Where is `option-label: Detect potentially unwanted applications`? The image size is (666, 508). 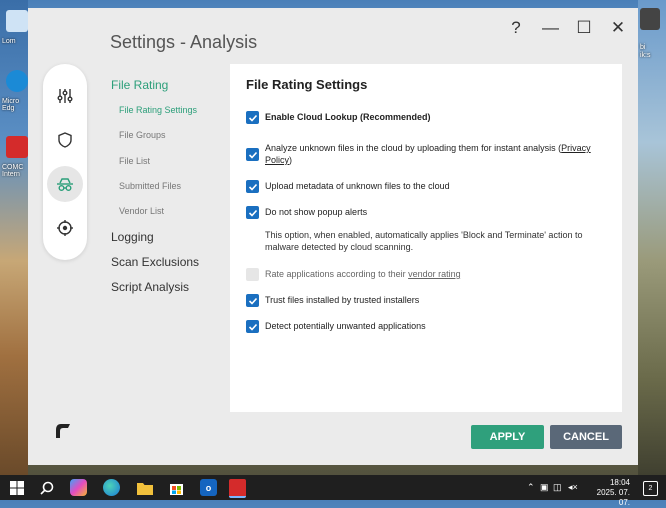
option-label: Detect potentially unwanted applications is located at coordinates (345, 326).